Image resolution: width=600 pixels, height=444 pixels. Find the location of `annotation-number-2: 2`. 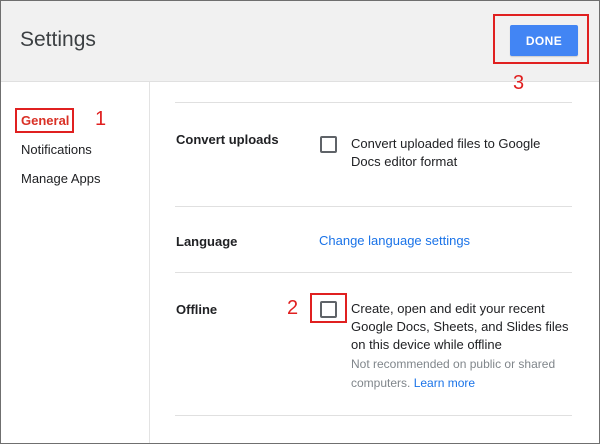

annotation-number-2: 2 is located at coordinates (293, 308).